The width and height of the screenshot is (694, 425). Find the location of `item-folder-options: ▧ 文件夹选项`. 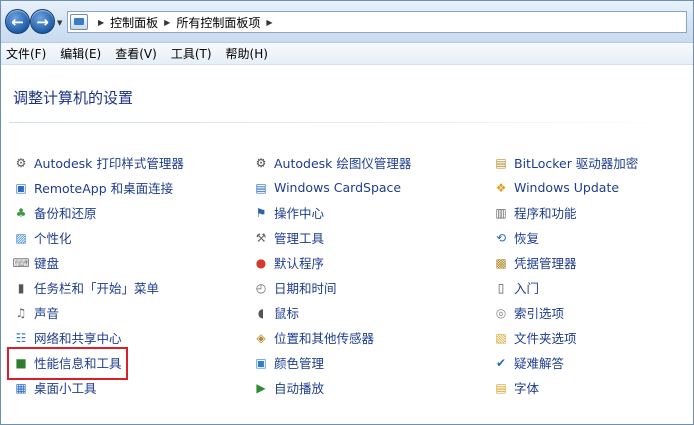

item-folder-options: ▧ 文件夹选项 is located at coordinates (565, 337).